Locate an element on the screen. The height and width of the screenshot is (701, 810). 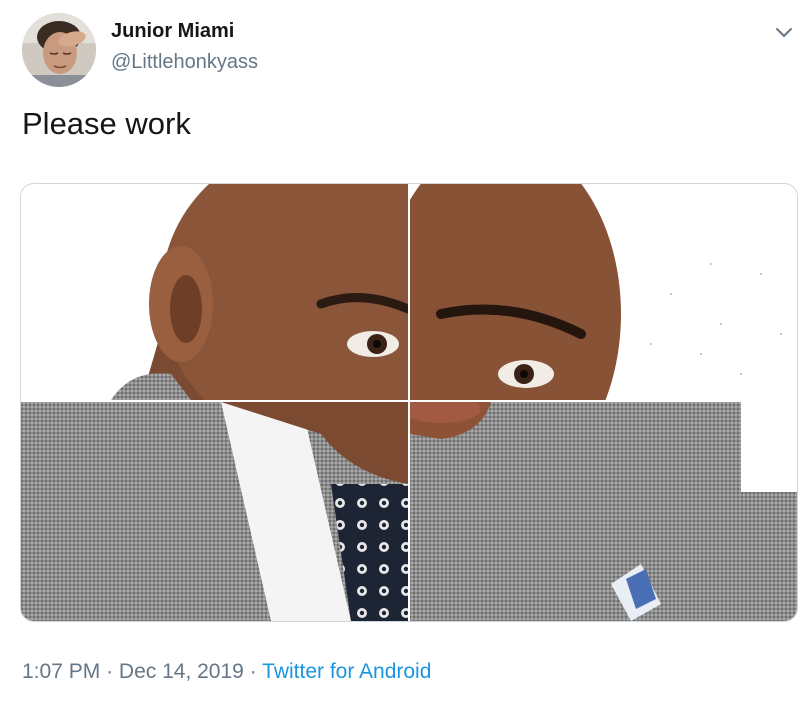
tweet-menu-button is located at coordinates (784, 32).